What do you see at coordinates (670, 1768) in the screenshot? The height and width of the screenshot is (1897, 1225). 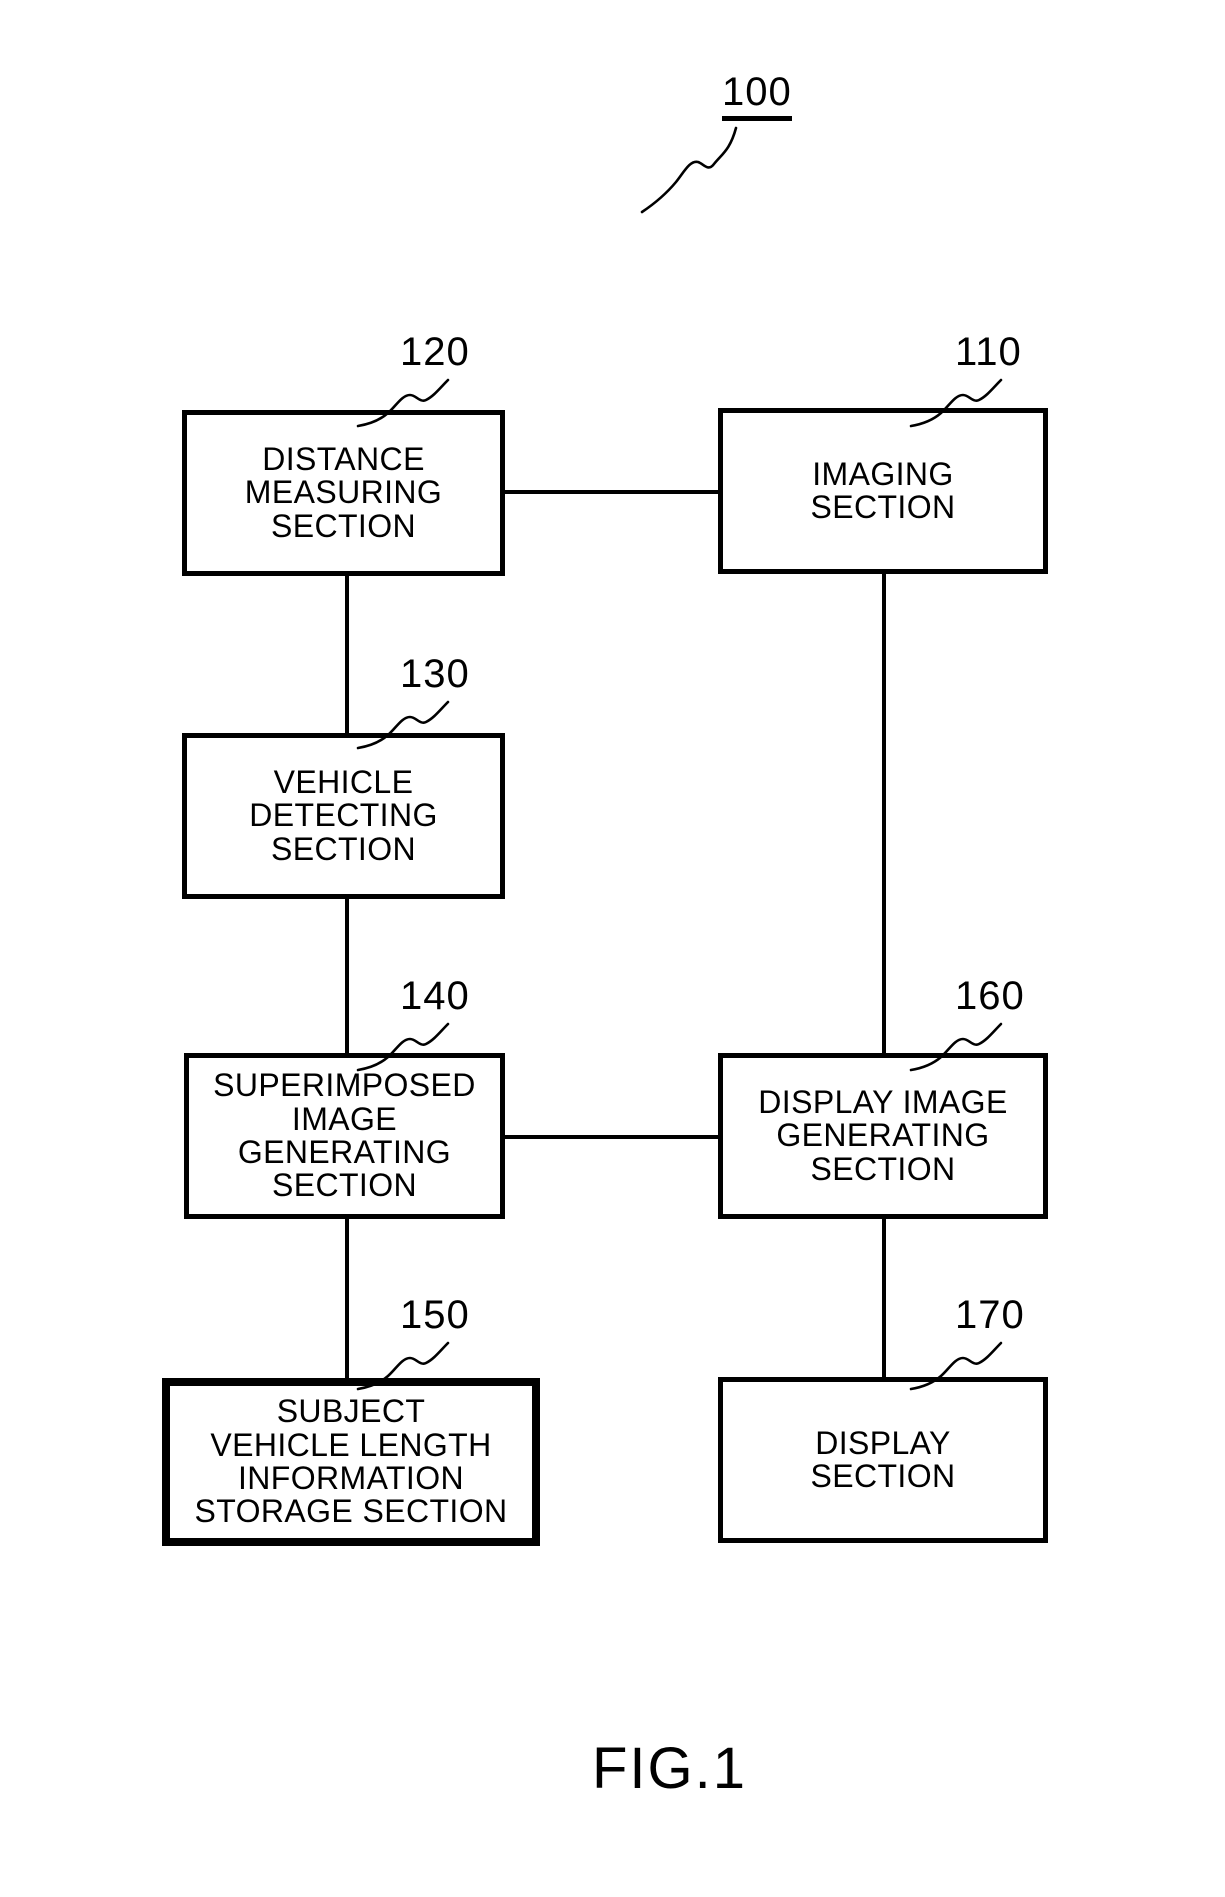 I see `figure-caption: FIG.1` at bounding box center [670, 1768].